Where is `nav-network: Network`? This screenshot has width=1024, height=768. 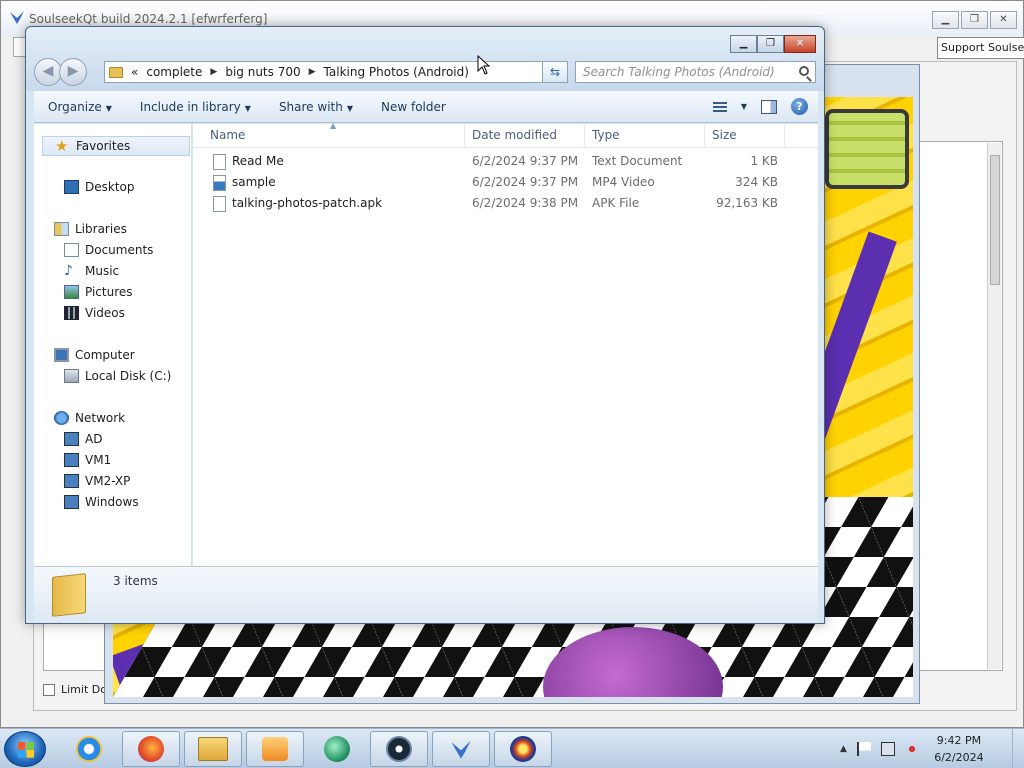 nav-network: Network is located at coordinates (89, 418).